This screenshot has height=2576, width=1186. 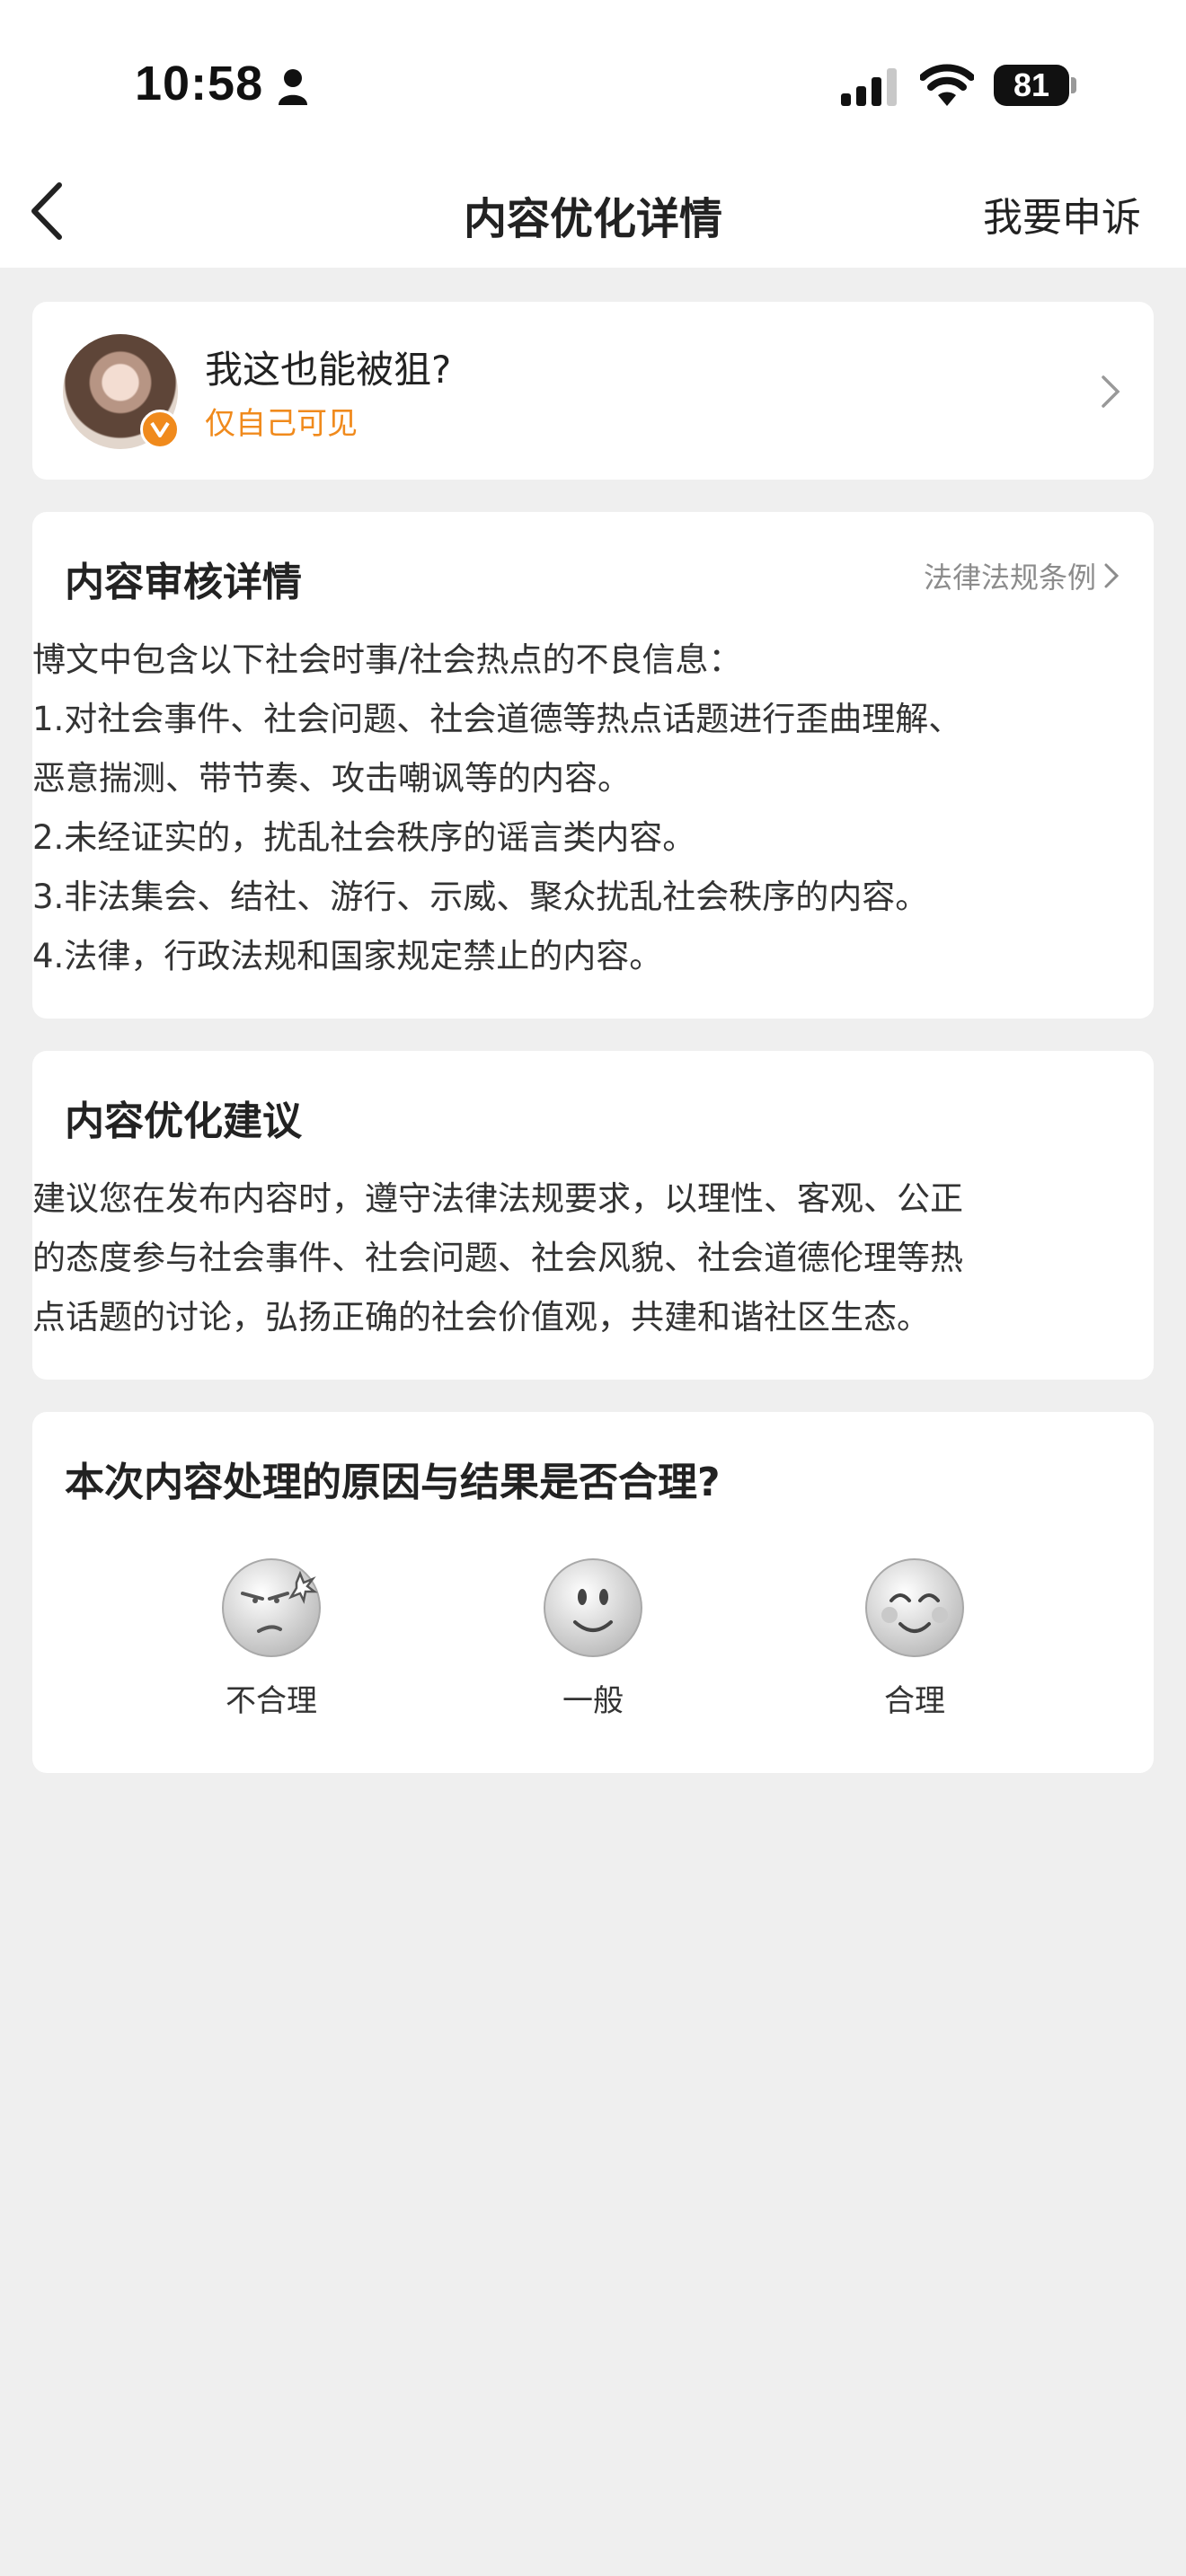 I want to click on rating-neutral-button: 一般, so click(x=593, y=1638).